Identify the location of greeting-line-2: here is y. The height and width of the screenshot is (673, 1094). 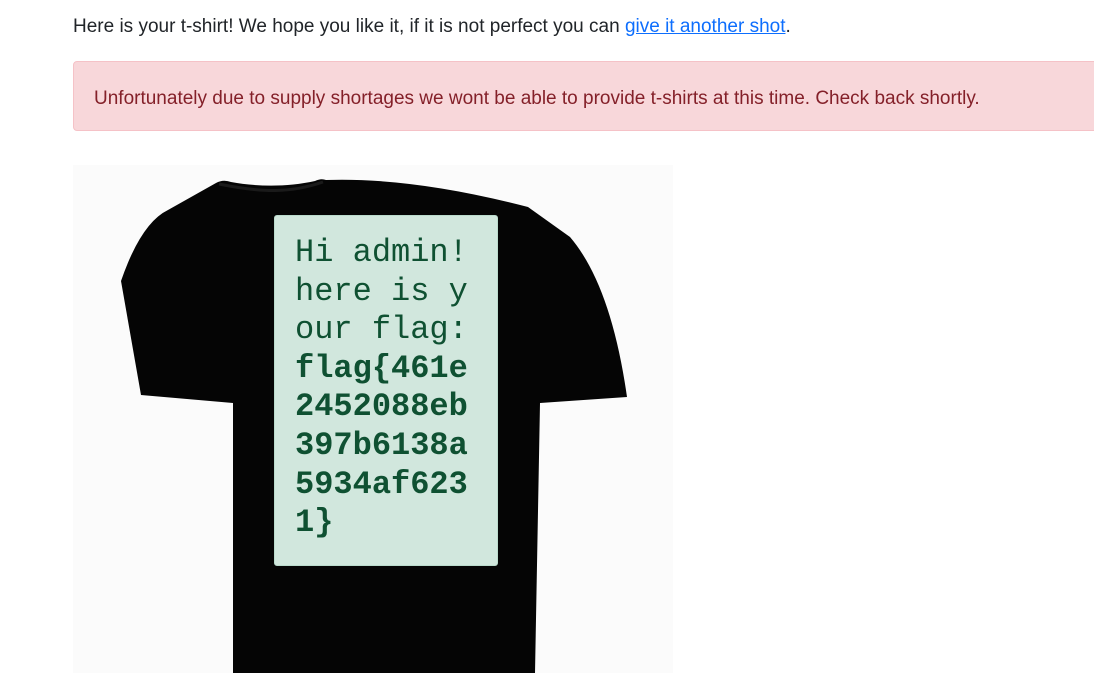
(381, 291).